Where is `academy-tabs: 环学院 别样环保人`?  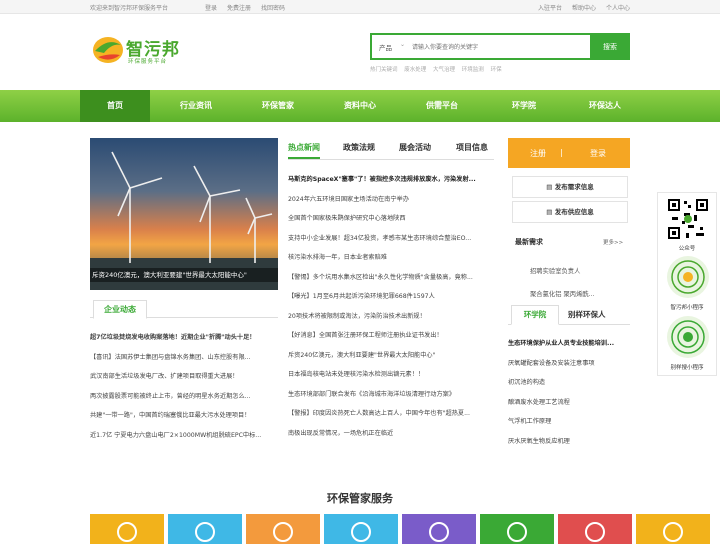 academy-tabs: 环学院 别样环保人 is located at coordinates (569, 315).